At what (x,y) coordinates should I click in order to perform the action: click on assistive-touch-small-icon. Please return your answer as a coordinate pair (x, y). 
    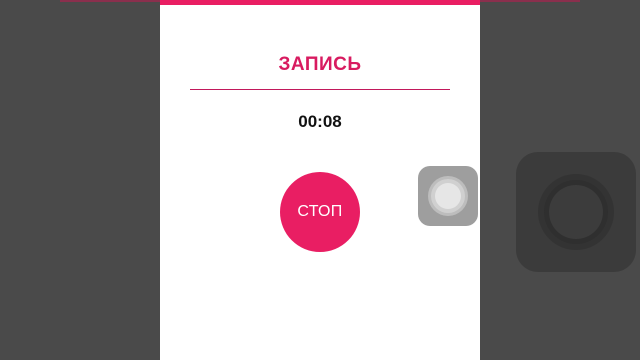
    Looking at the image, I should click on (448, 196).